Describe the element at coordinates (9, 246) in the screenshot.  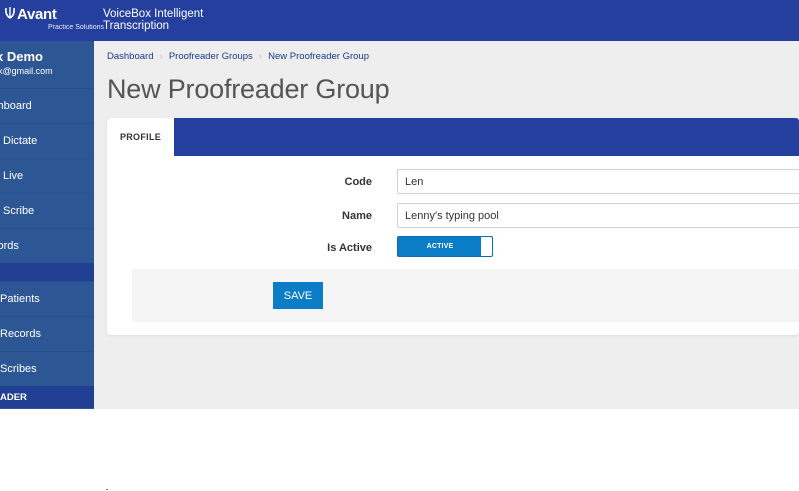
I see `sidebar-item-label: cords` at that location.